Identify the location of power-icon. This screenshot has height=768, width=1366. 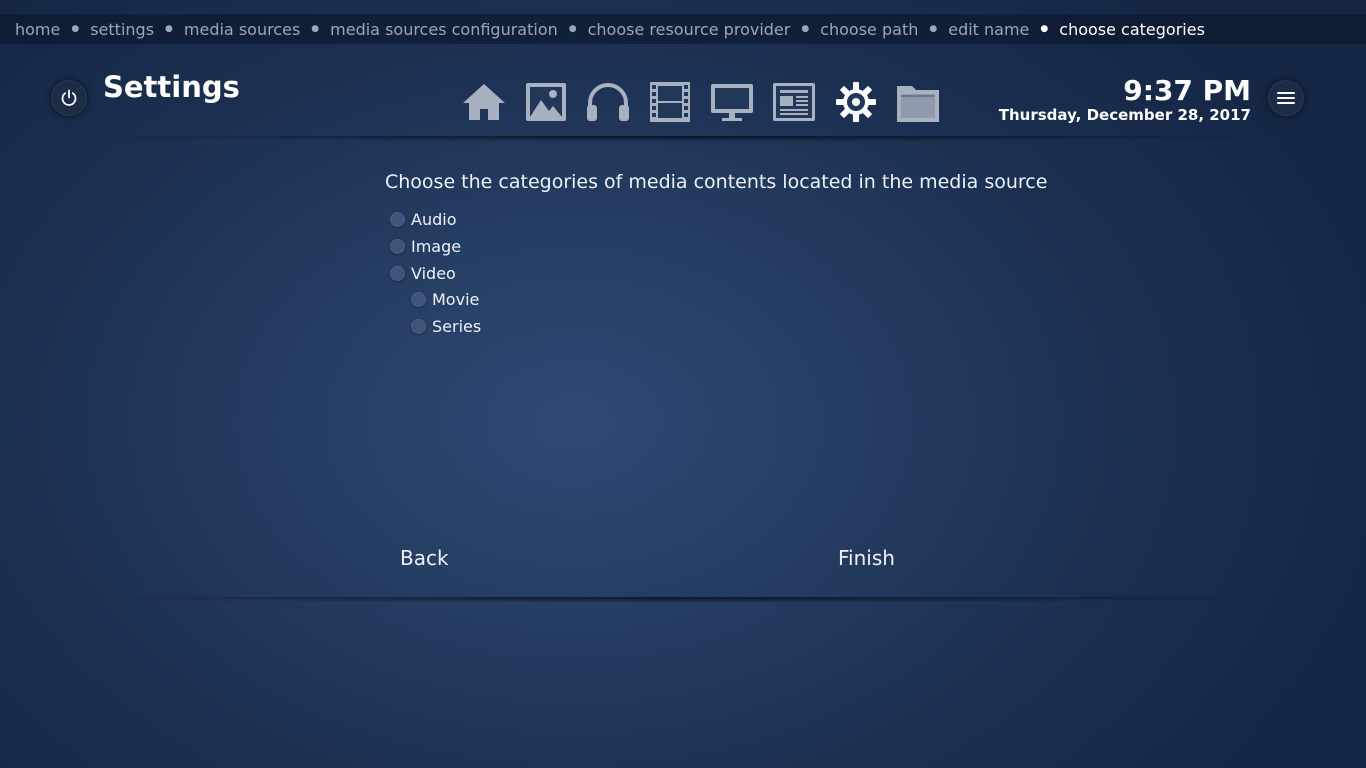
(69, 97).